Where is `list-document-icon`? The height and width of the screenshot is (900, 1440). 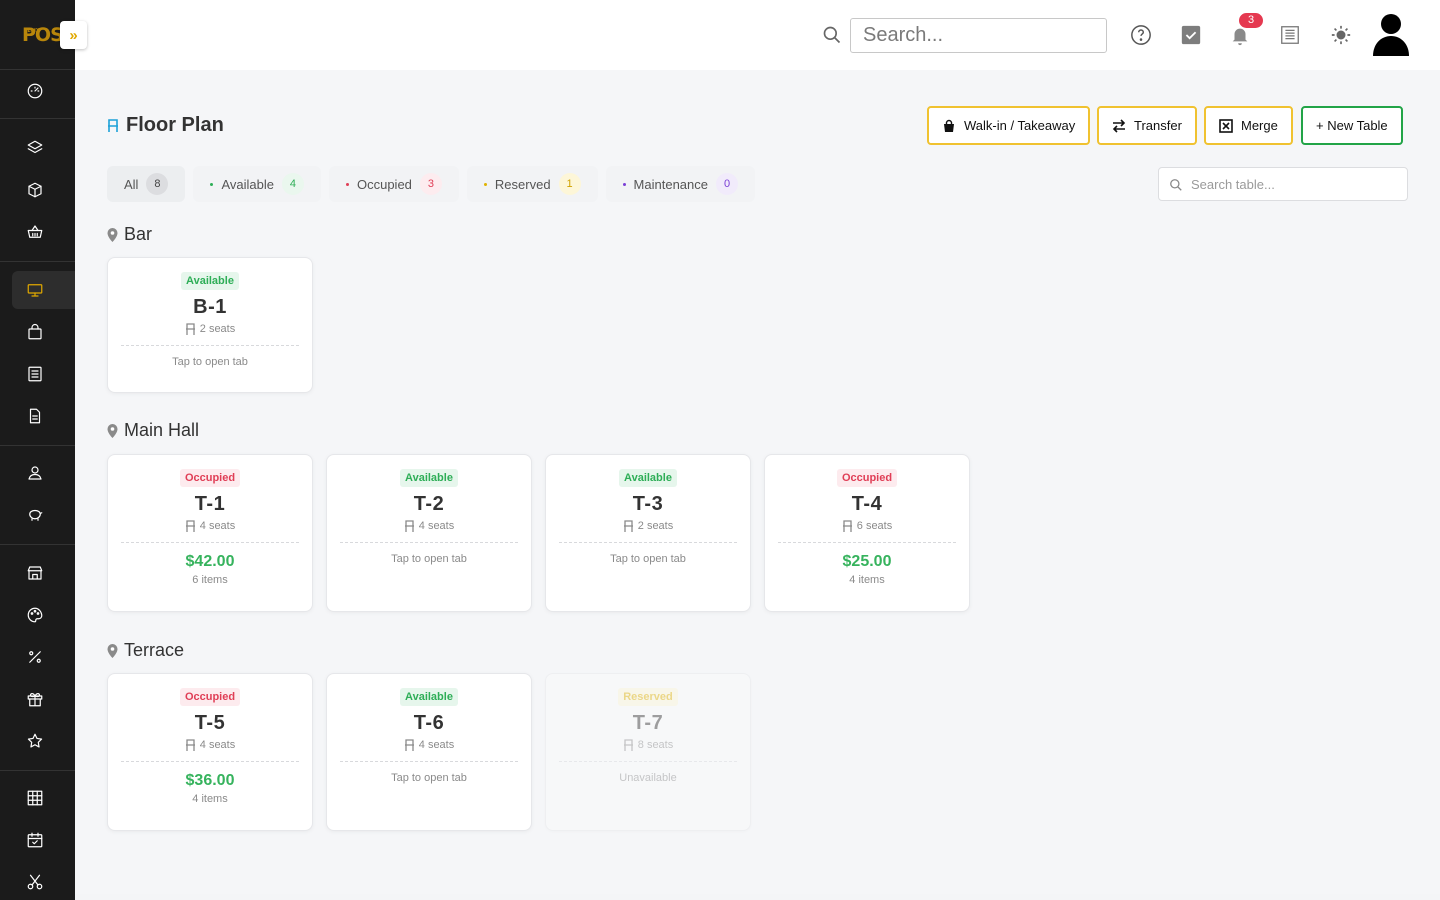
list-document-icon is located at coordinates (1290, 35).